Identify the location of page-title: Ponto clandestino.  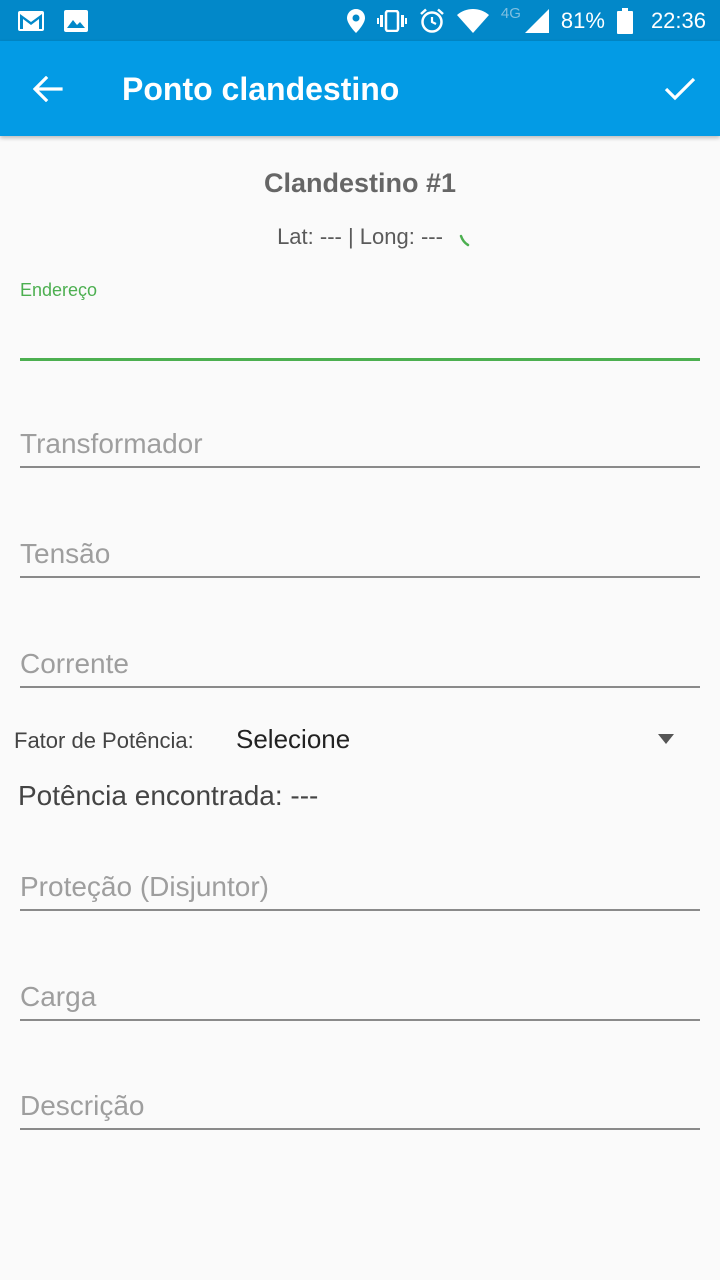
(261, 89).